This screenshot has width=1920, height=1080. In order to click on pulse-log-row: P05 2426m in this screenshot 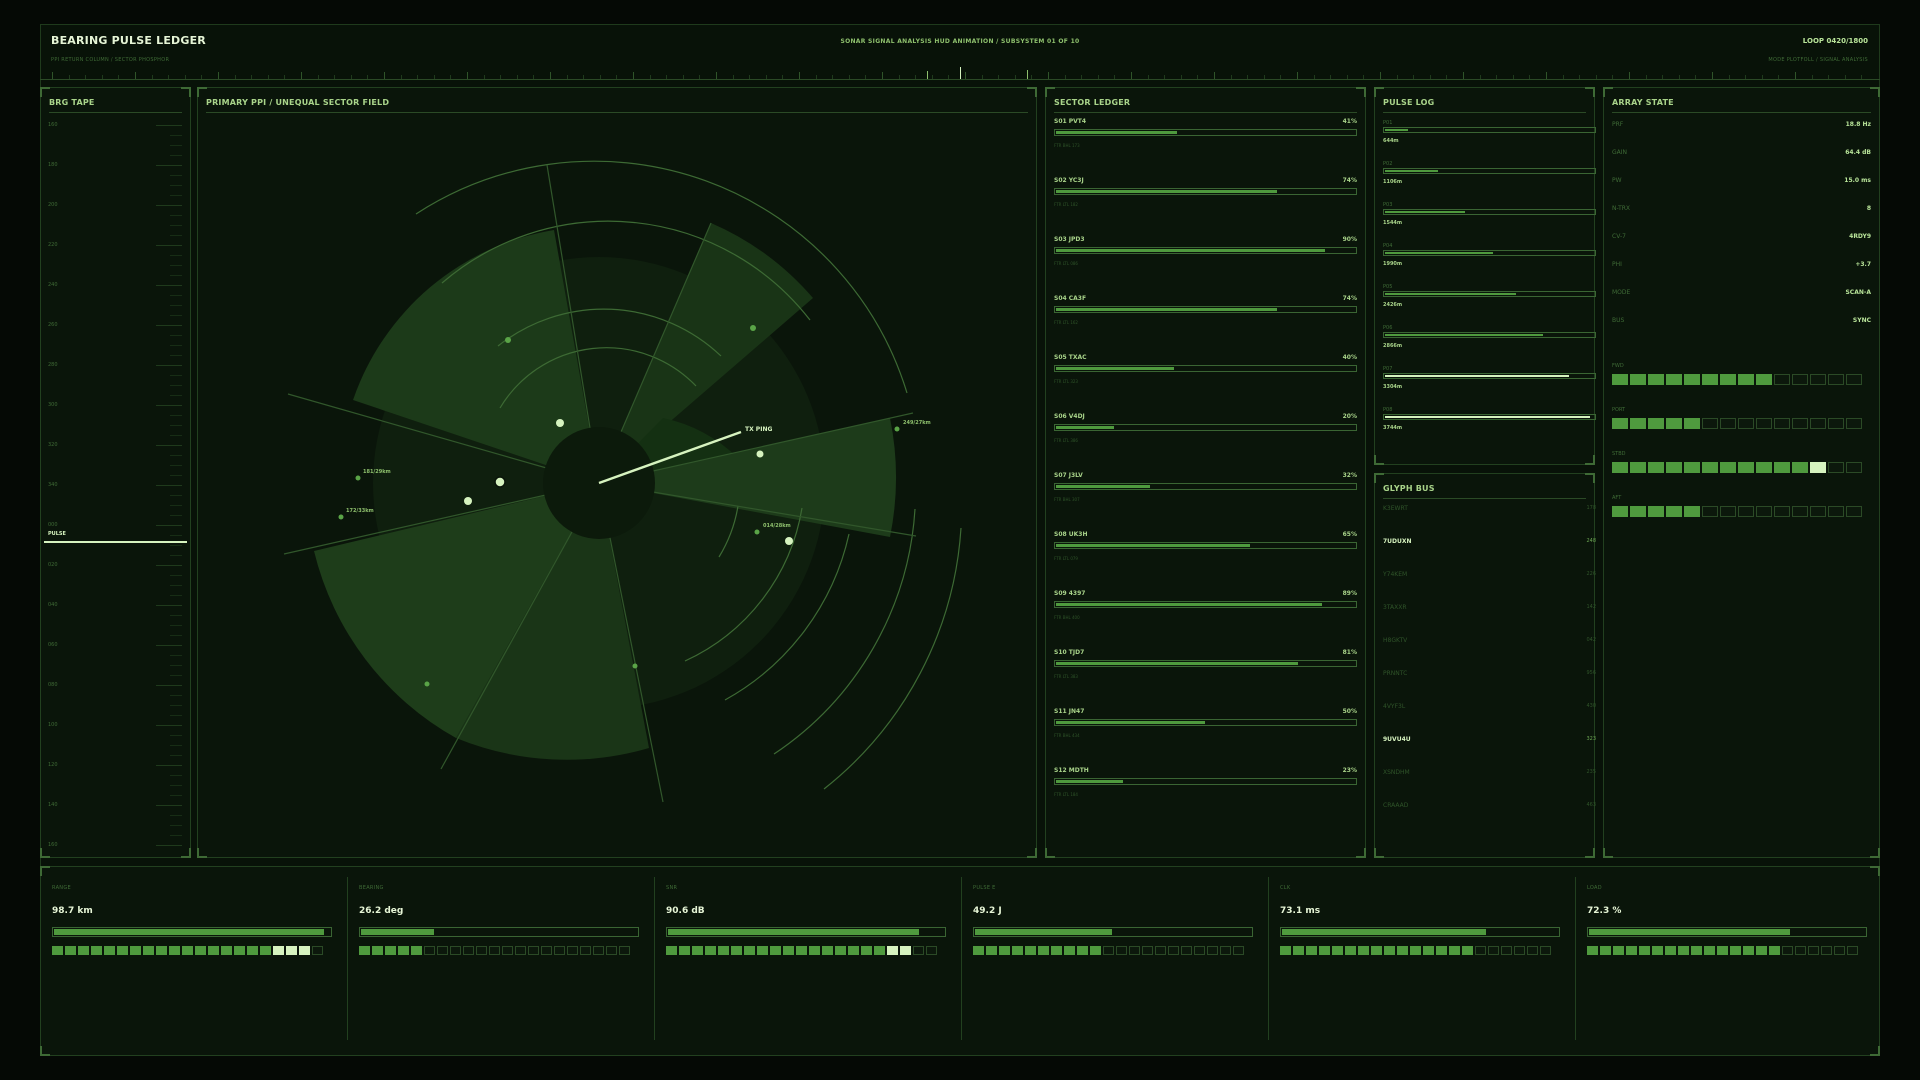, I will do `click(1489, 304)`.